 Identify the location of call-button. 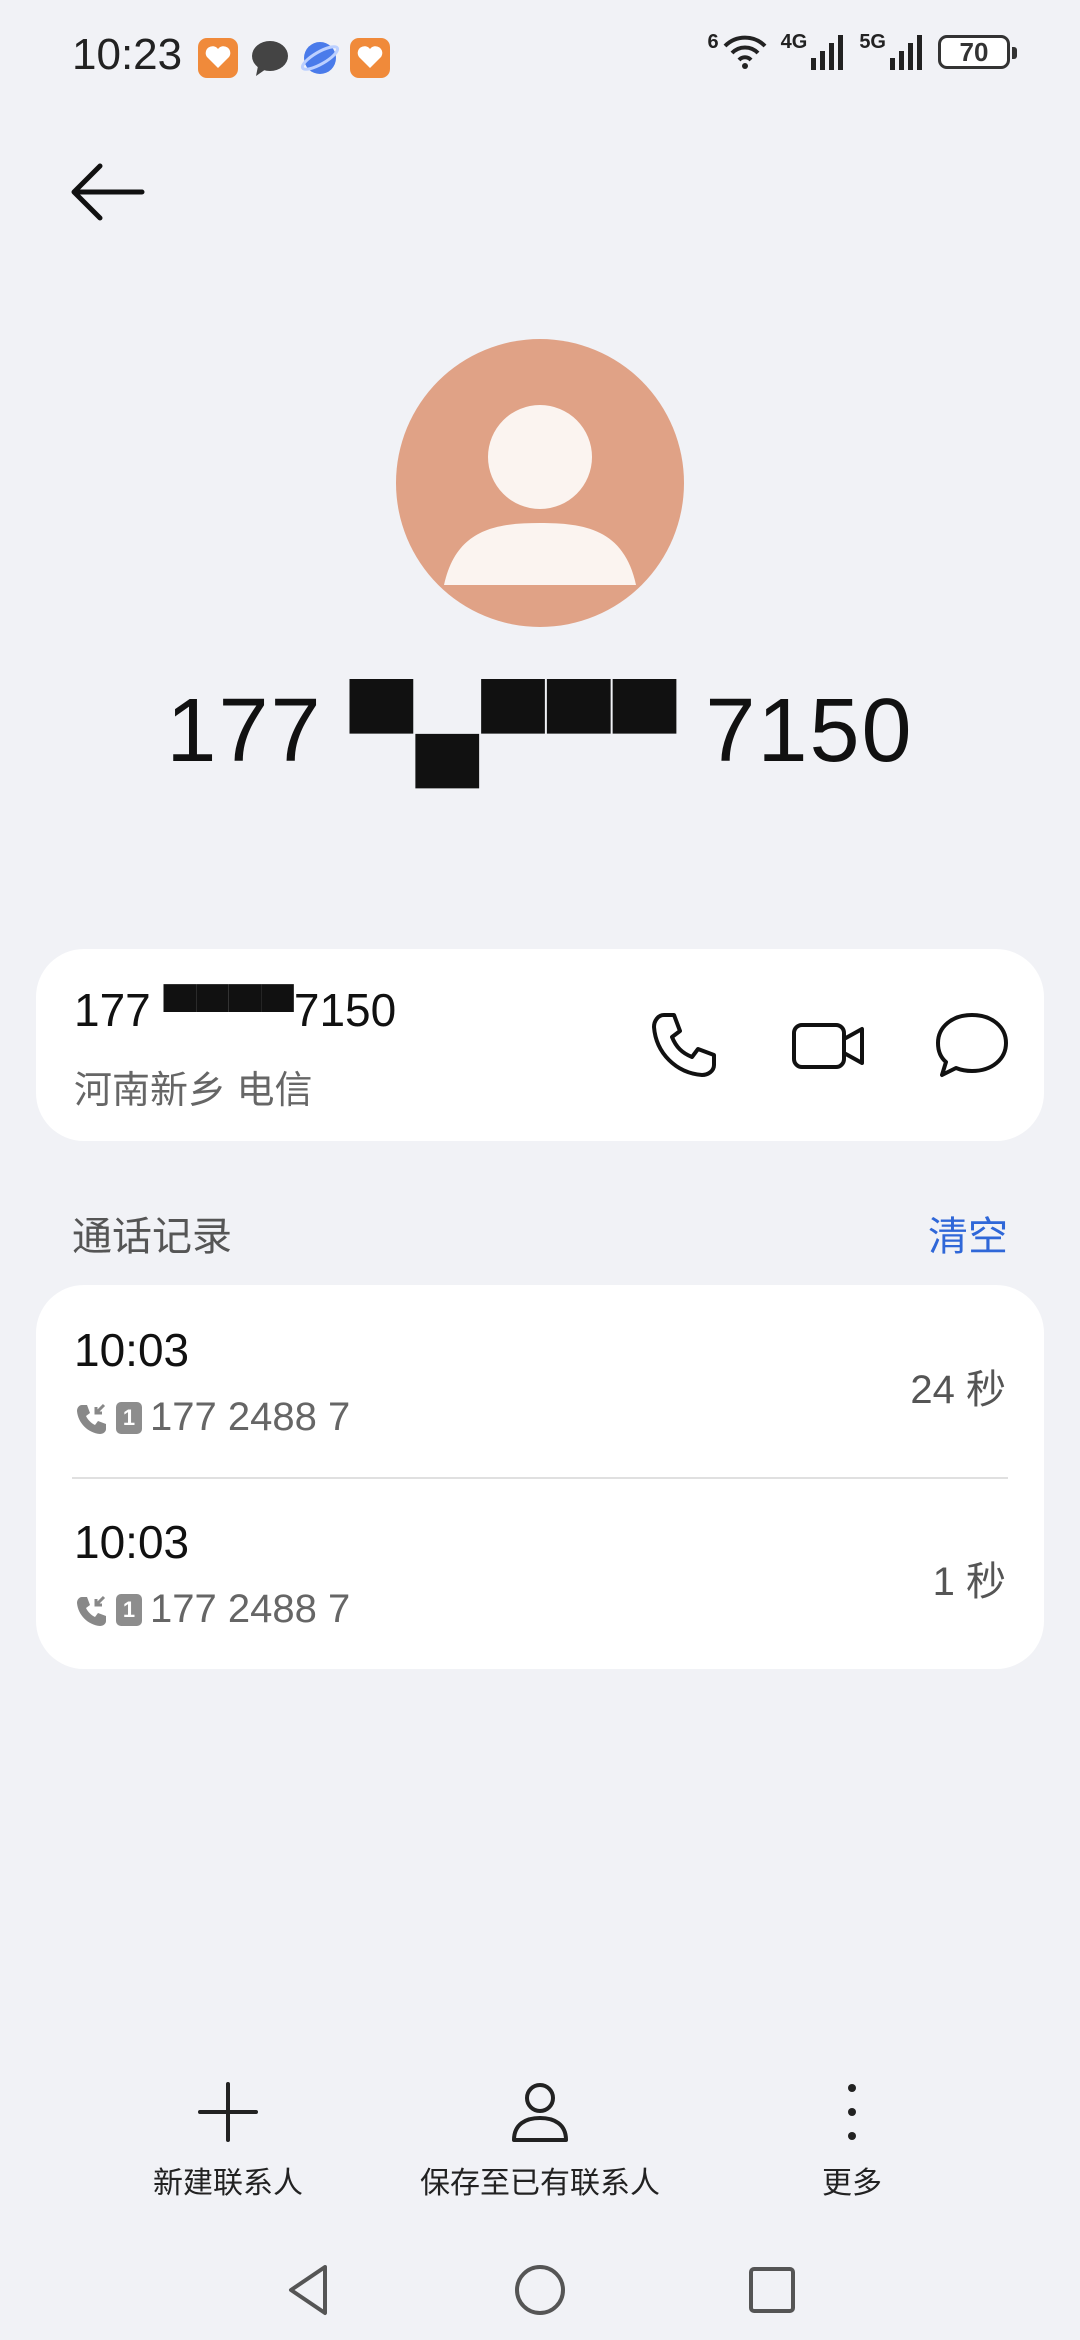
(684, 1045).